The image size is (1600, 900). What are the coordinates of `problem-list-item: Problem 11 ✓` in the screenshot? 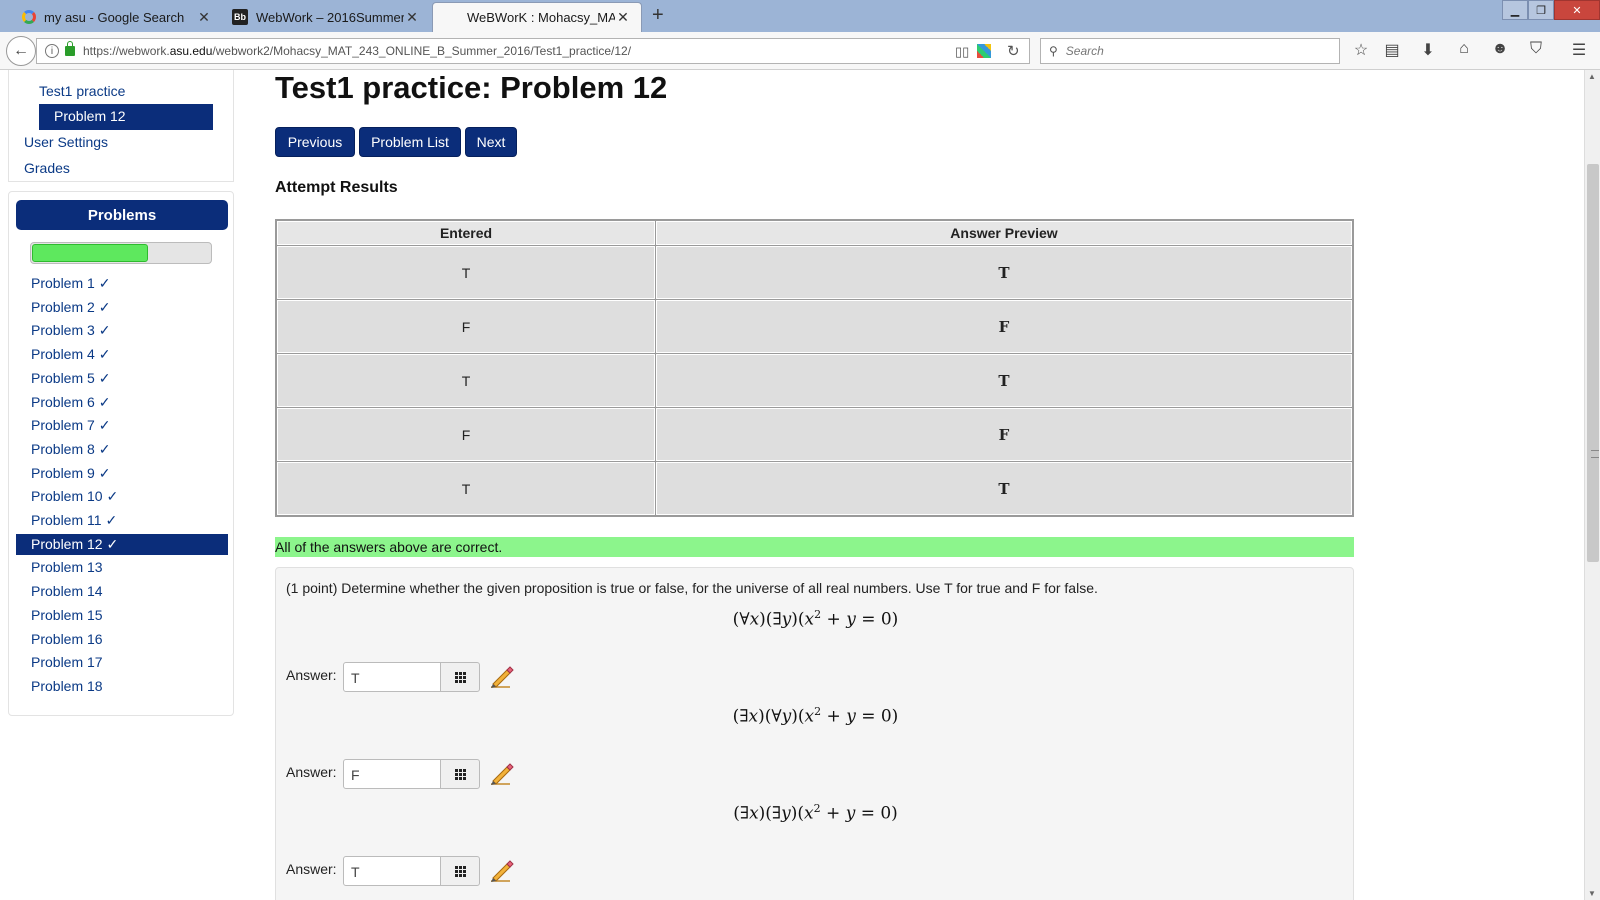 It's located at (122, 520).